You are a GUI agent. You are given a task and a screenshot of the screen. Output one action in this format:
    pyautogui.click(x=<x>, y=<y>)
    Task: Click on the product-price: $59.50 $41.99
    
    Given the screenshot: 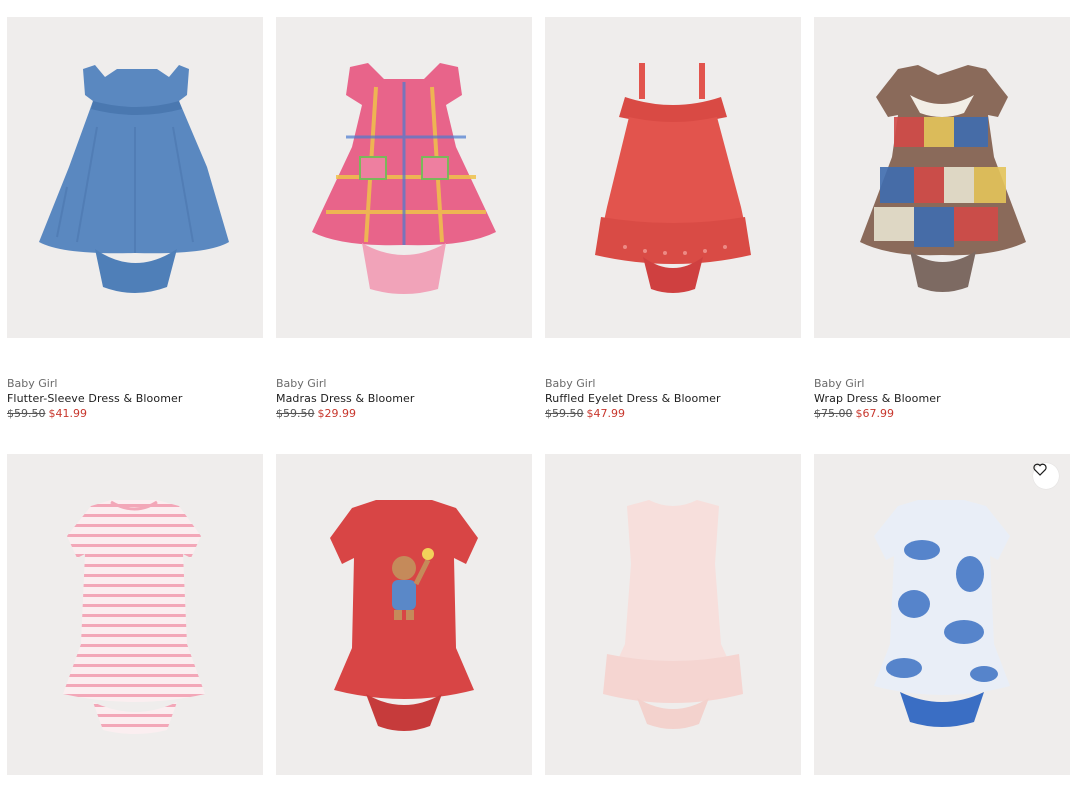 What is the action you would take?
    pyautogui.click(x=135, y=413)
    